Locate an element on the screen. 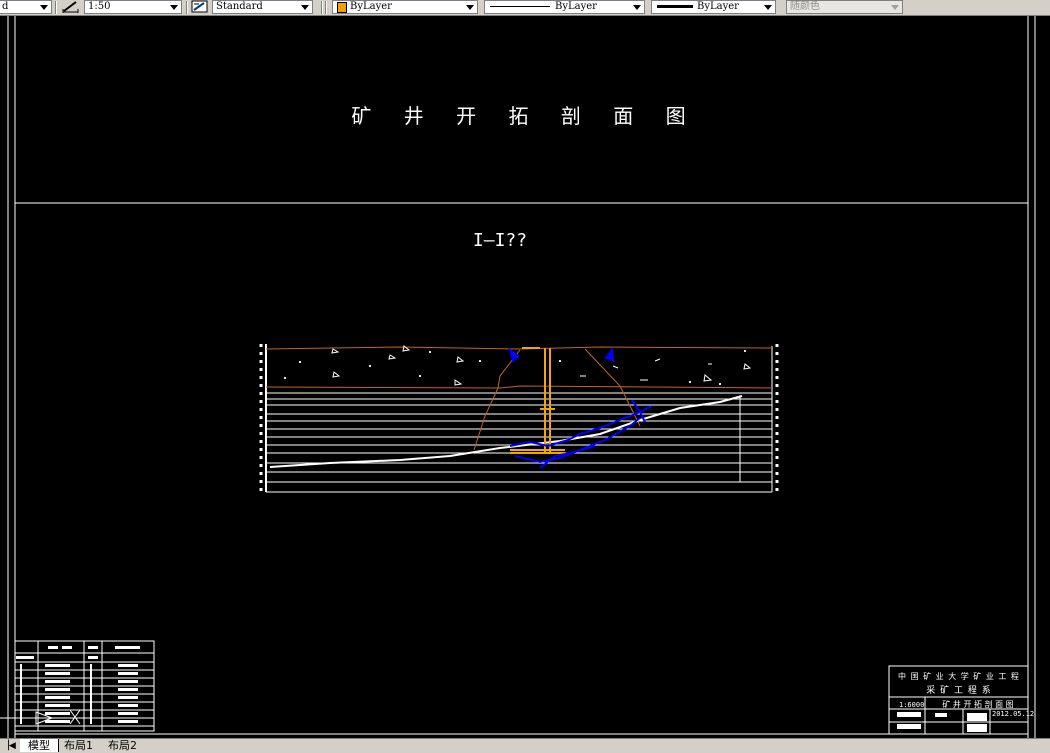  dimension-style-value: Standard is located at coordinates (239, 6).